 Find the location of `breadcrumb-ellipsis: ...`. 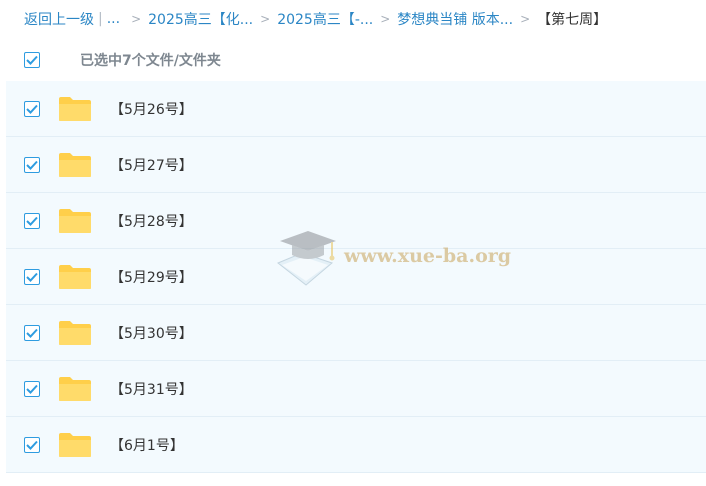

breadcrumb-ellipsis: ... is located at coordinates (113, 19).